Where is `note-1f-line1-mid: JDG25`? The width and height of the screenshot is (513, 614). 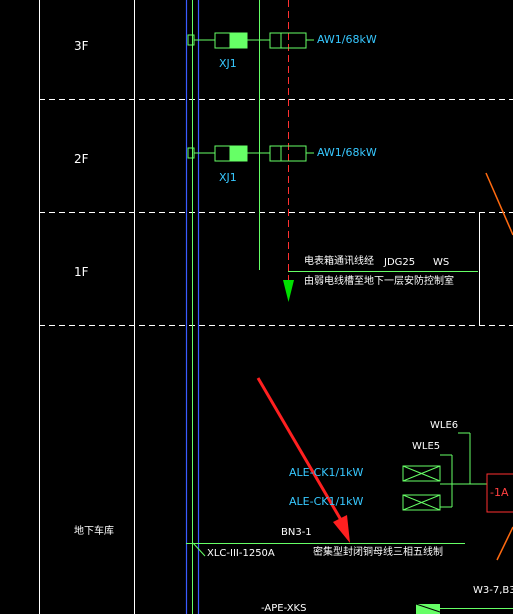
note-1f-line1-mid: JDG25 is located at coordinates (400, 262).